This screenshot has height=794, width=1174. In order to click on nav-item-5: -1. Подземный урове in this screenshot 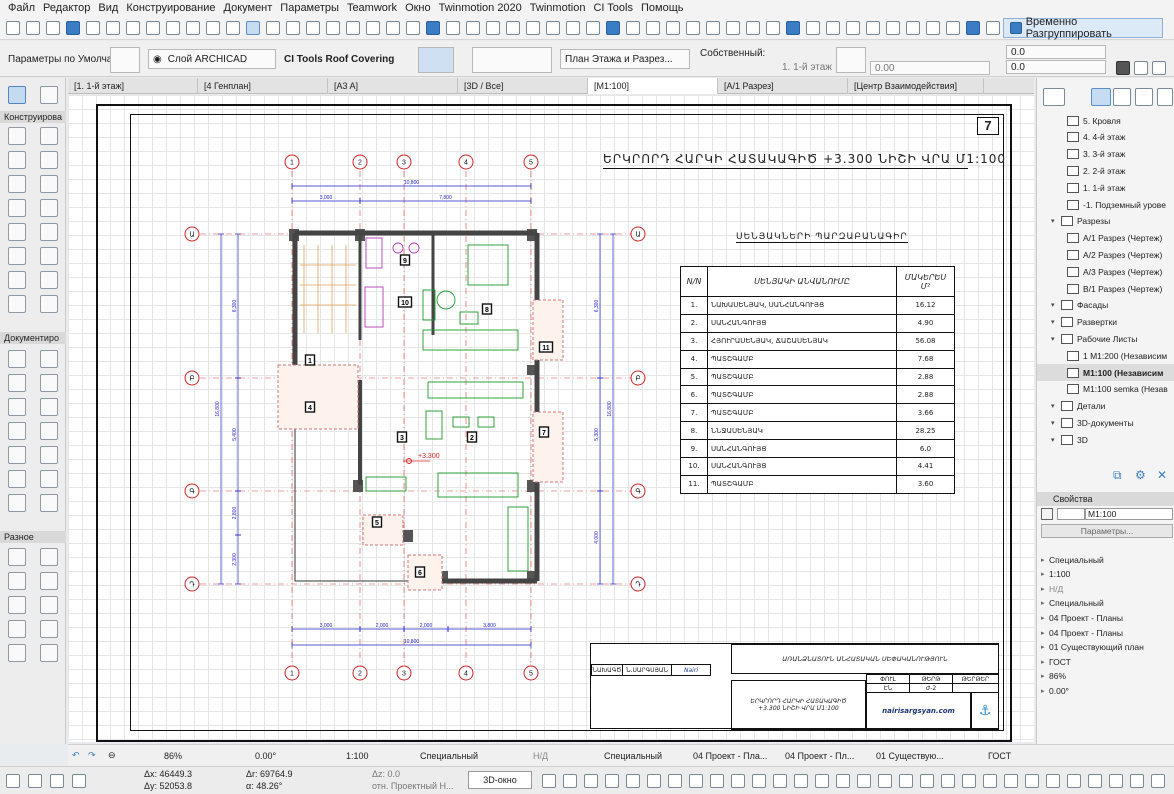, I will do `click(1105, 204)`.